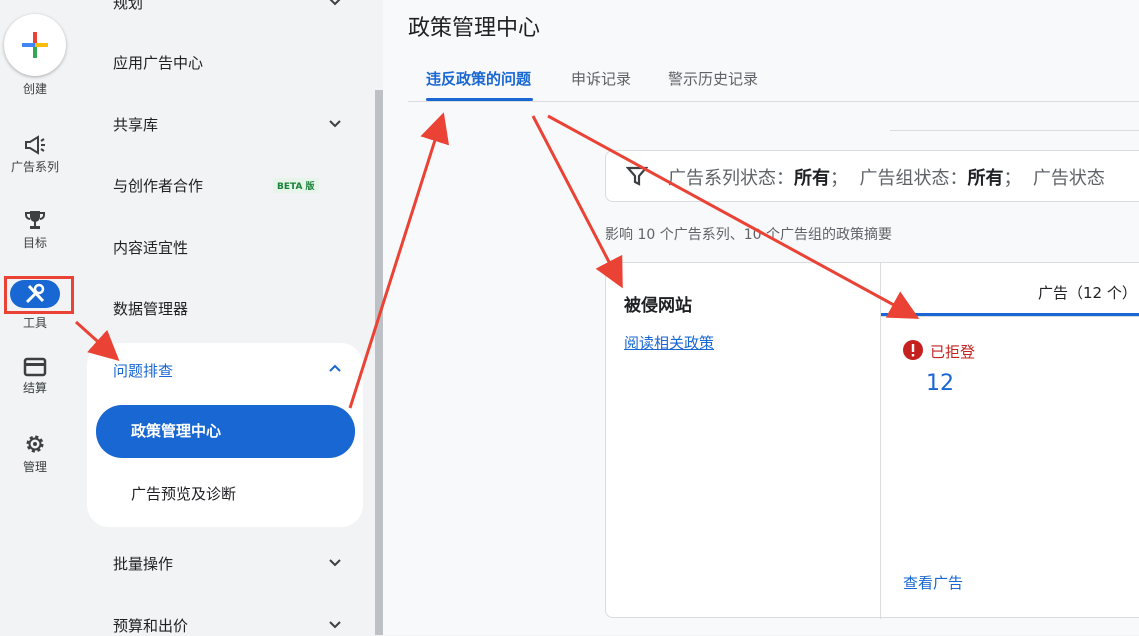 This screenshot has height=636, width=1139. What do you see at coordinates (34, 89) in the screenshot?
I see `create-label: 创建` at bounding box center [34, 89].